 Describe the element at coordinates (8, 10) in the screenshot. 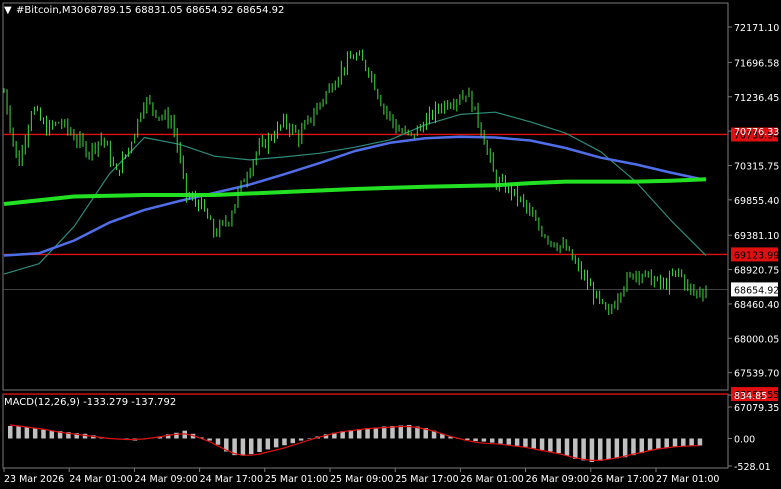

I see `collapse-arrow-icon: ▼` at that location.